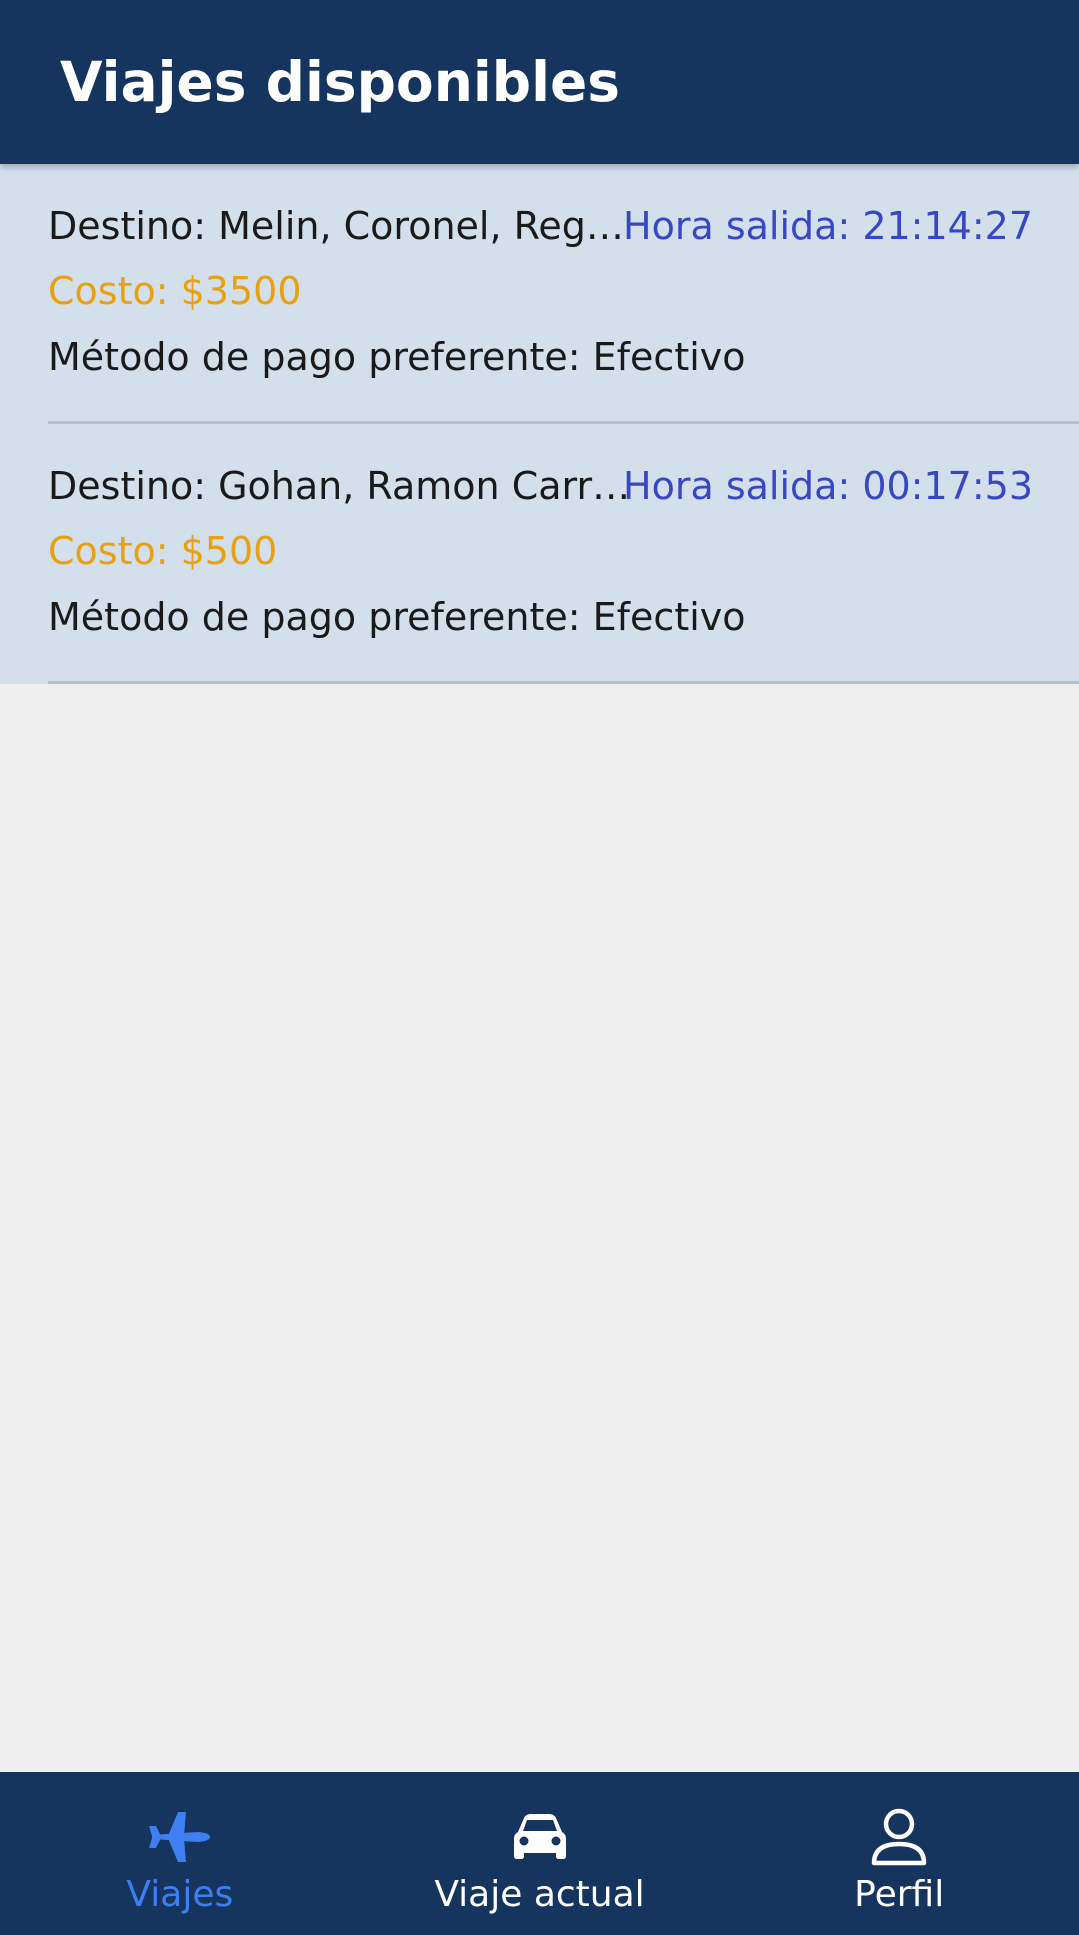  What do you see at coordinates (340, 82) in the screenshot?
I see `page-title: Viajes disponibles` at bounding box center [340, 82].